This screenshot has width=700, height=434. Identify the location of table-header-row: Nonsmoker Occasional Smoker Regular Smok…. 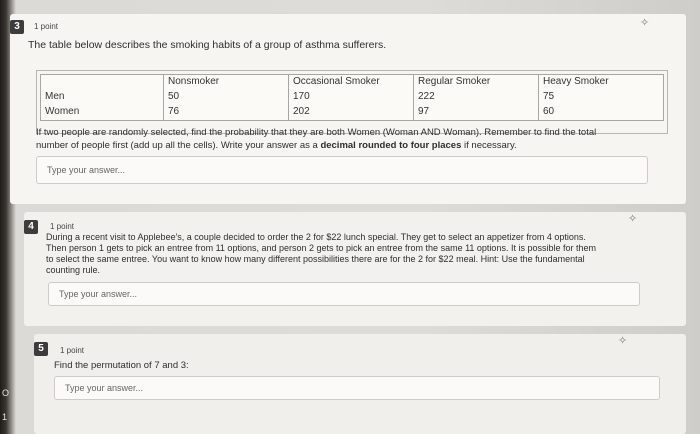
(352, 82).